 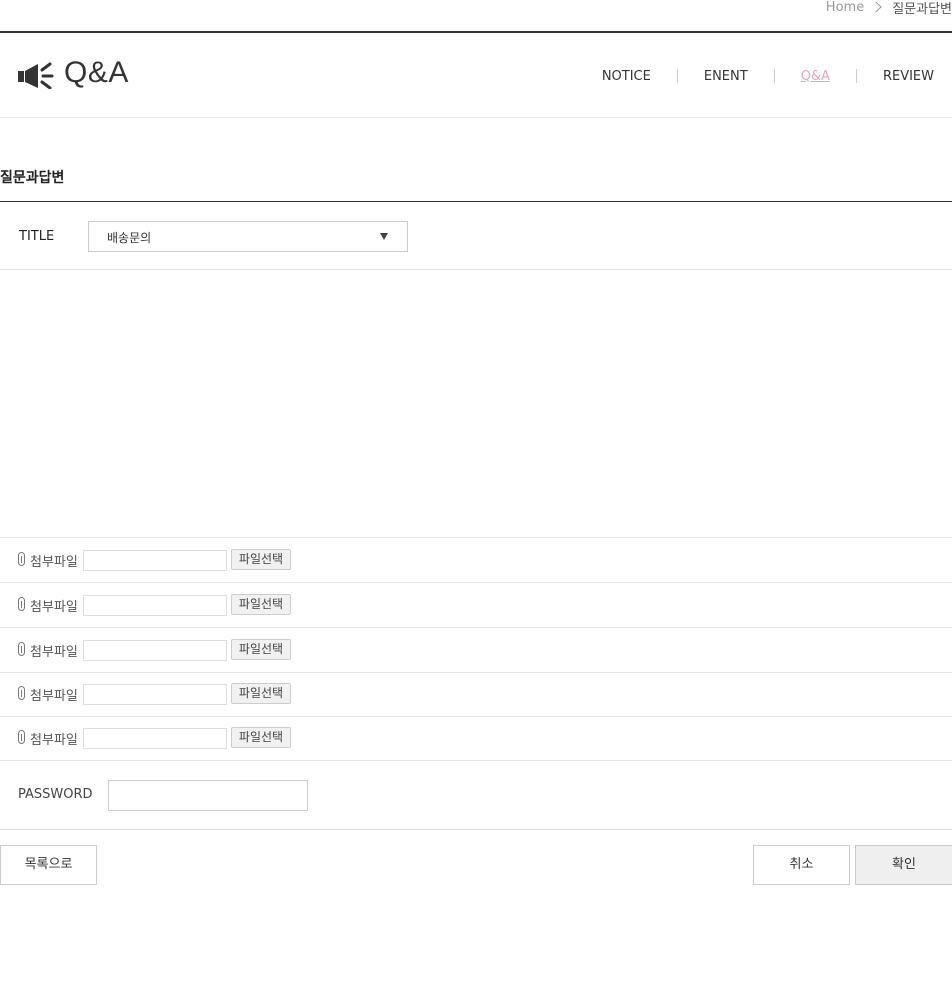 I want to click on title-select-value: 배송문의, so click(x=129, y=238).